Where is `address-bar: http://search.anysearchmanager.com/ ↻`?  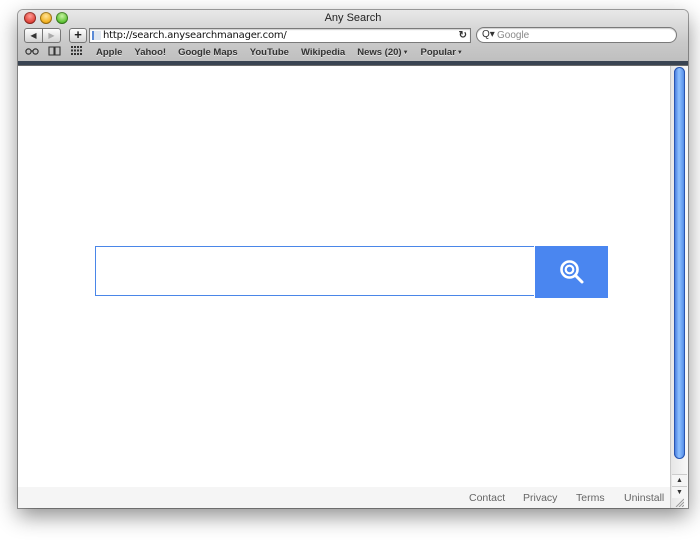 address-bar: http://search.anysearchmanager.com/ ↻ is located at coordinates (280, 35).